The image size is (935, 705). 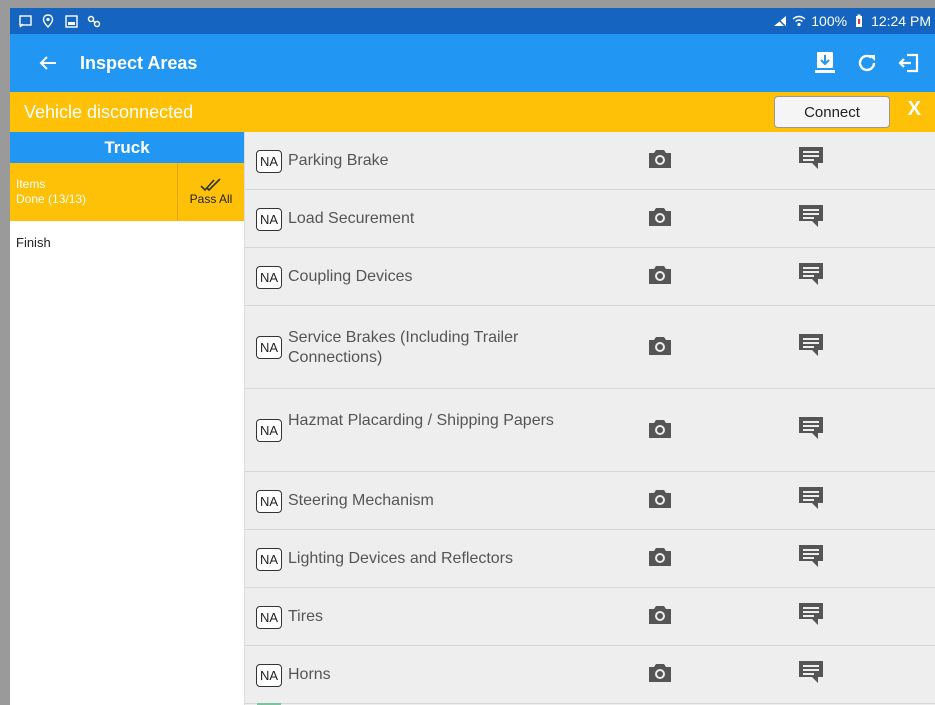 What do you see at coordinates (590, 675) in the screenshot?
I see `inspection-row: NA Horns` at bounding box center [590, 675].